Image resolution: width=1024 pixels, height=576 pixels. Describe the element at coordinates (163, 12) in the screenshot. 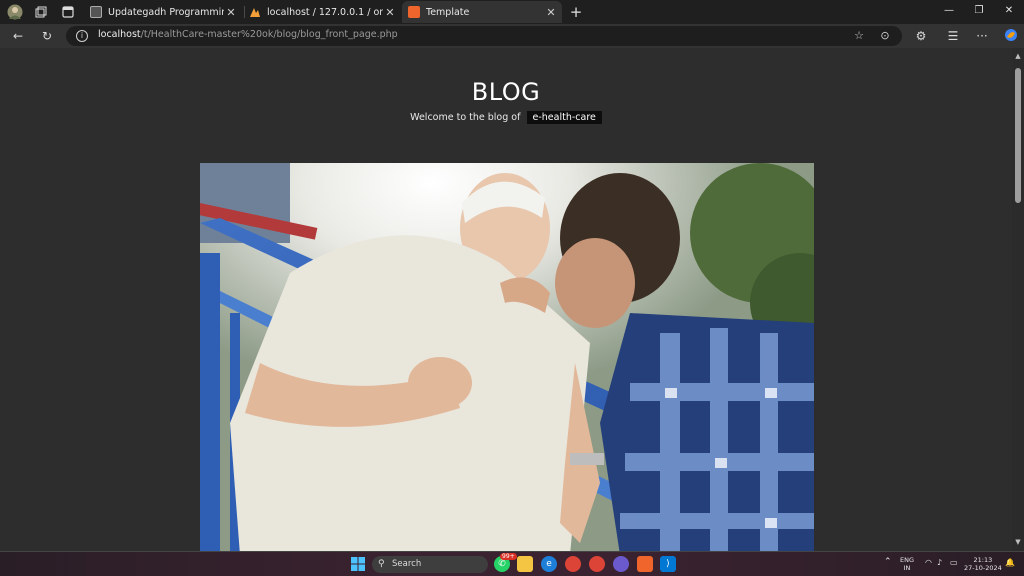

I see `tab-updategadh: Updategadh Programming - Upd ✕` at that location.